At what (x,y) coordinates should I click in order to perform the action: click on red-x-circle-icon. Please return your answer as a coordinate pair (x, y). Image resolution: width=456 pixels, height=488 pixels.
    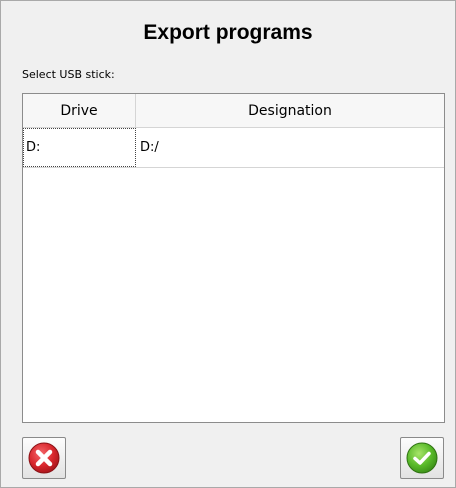
    Looking at the image, I should click on (44, 458).